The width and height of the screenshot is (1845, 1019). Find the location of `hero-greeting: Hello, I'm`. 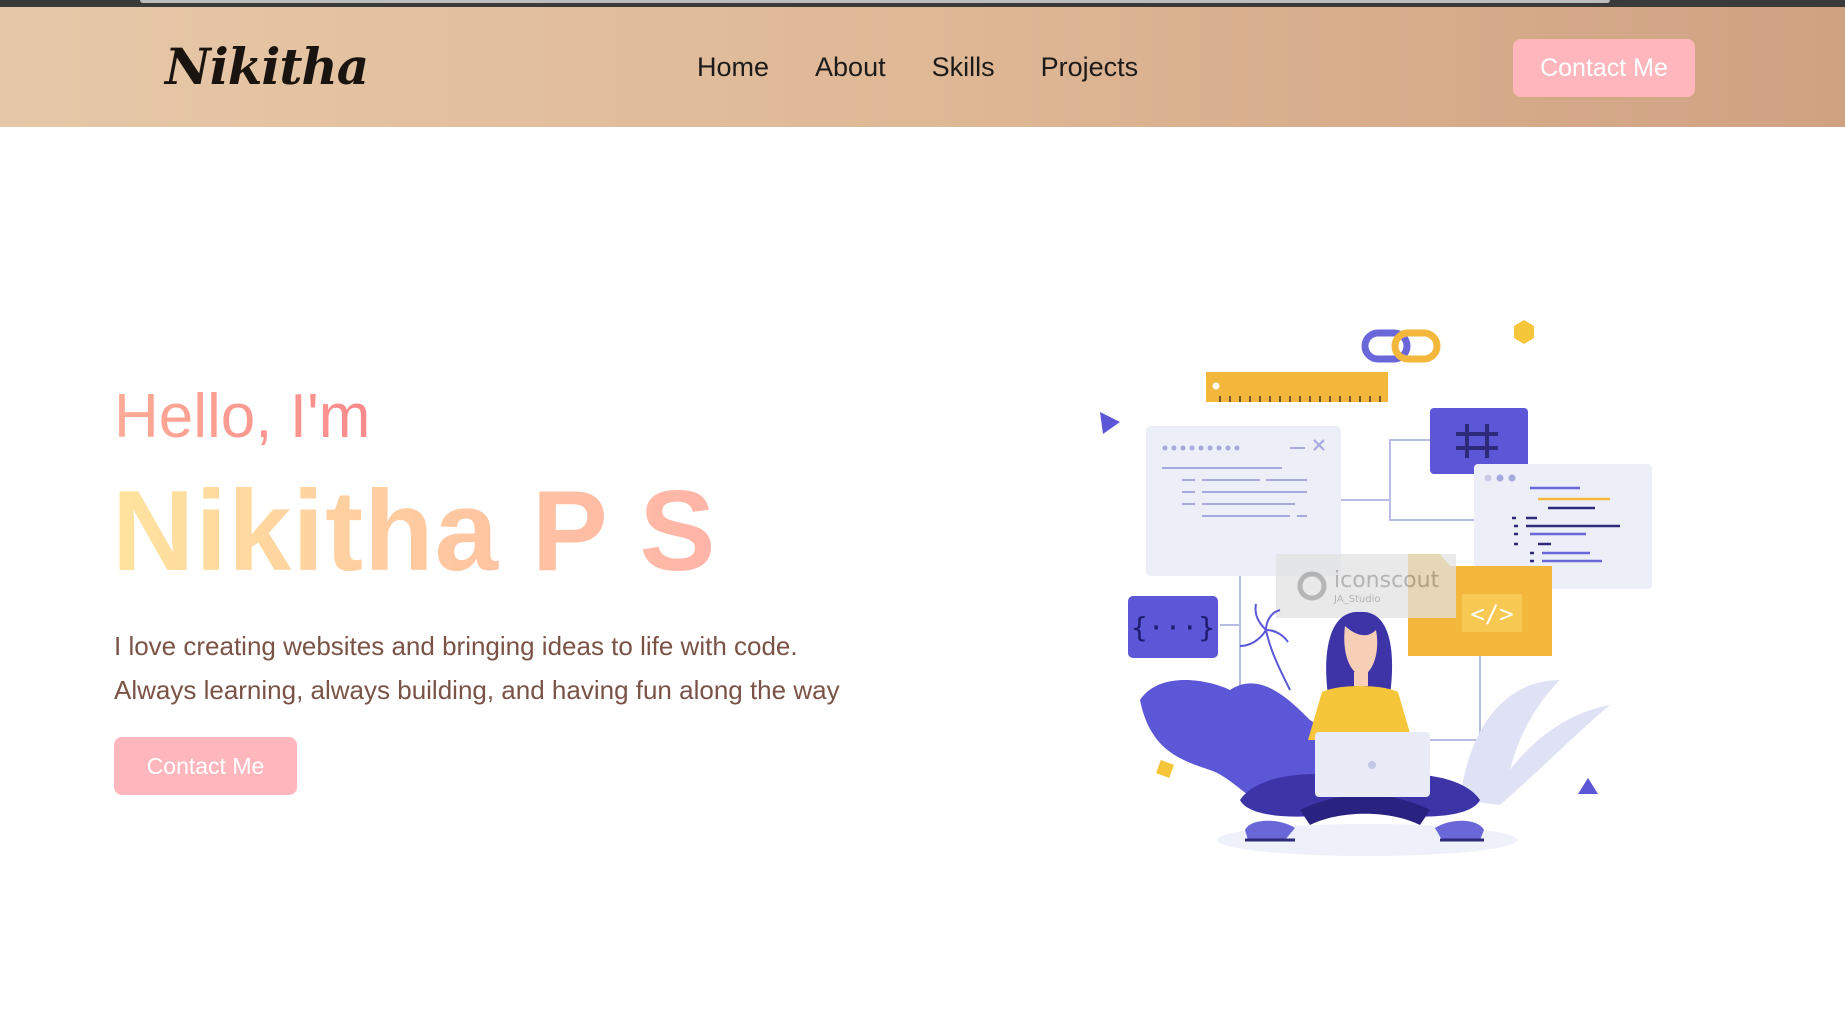

hero-greeting: Hello, I'm is located at coordinates (242, 416).